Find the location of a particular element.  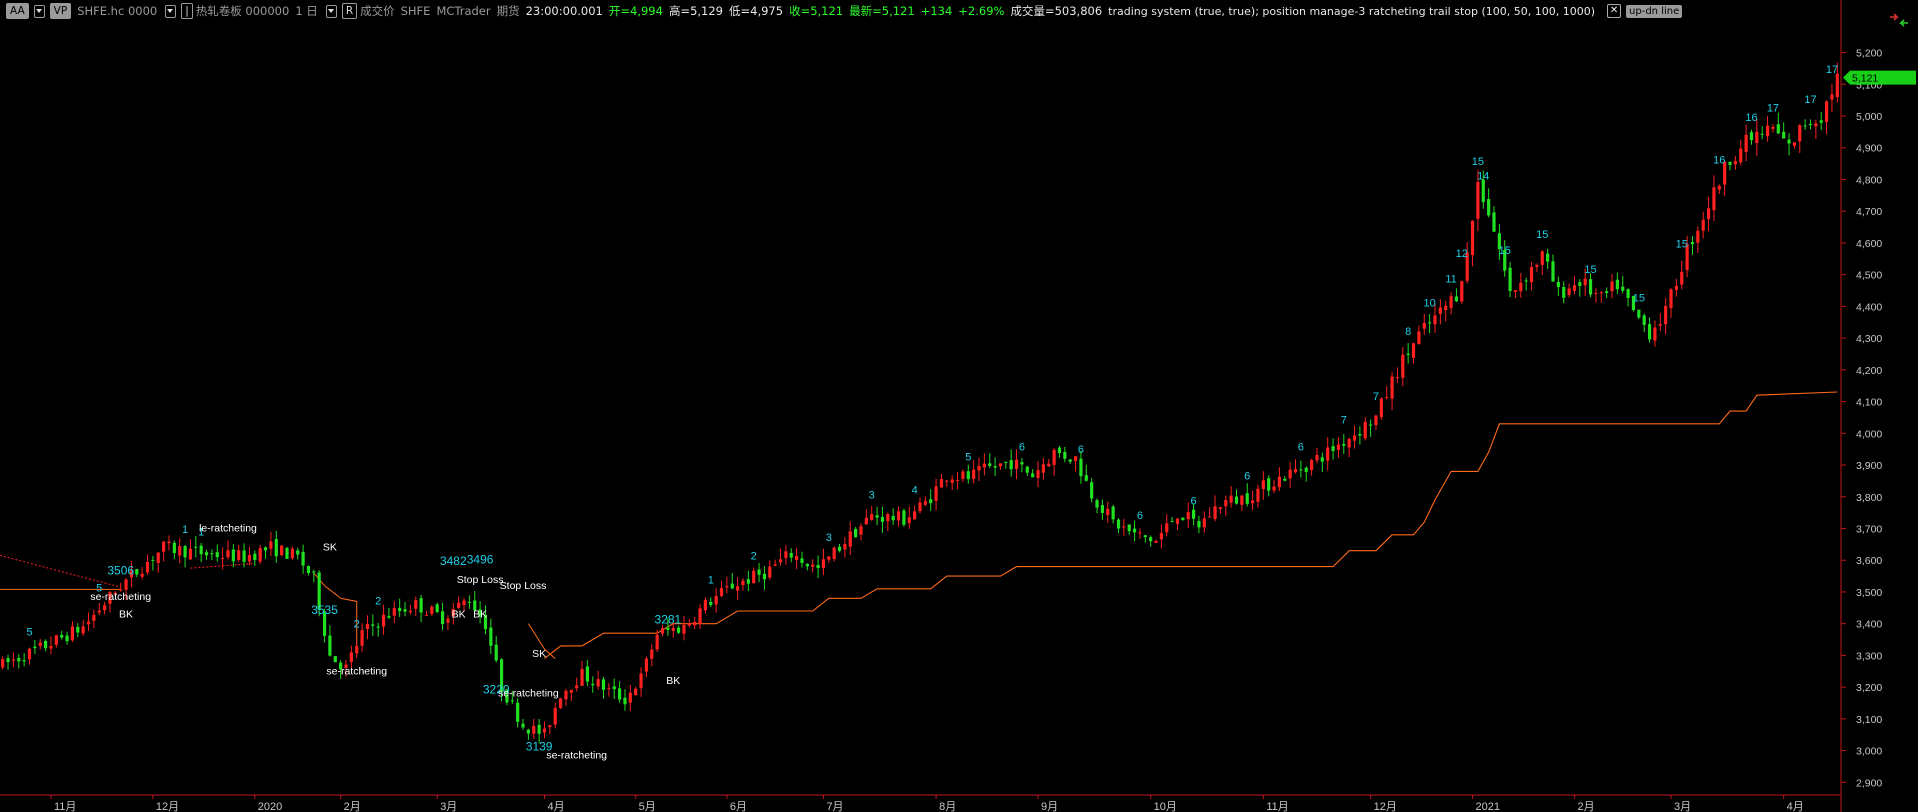

count-label: 8 is located at coordinates (1408, 332).